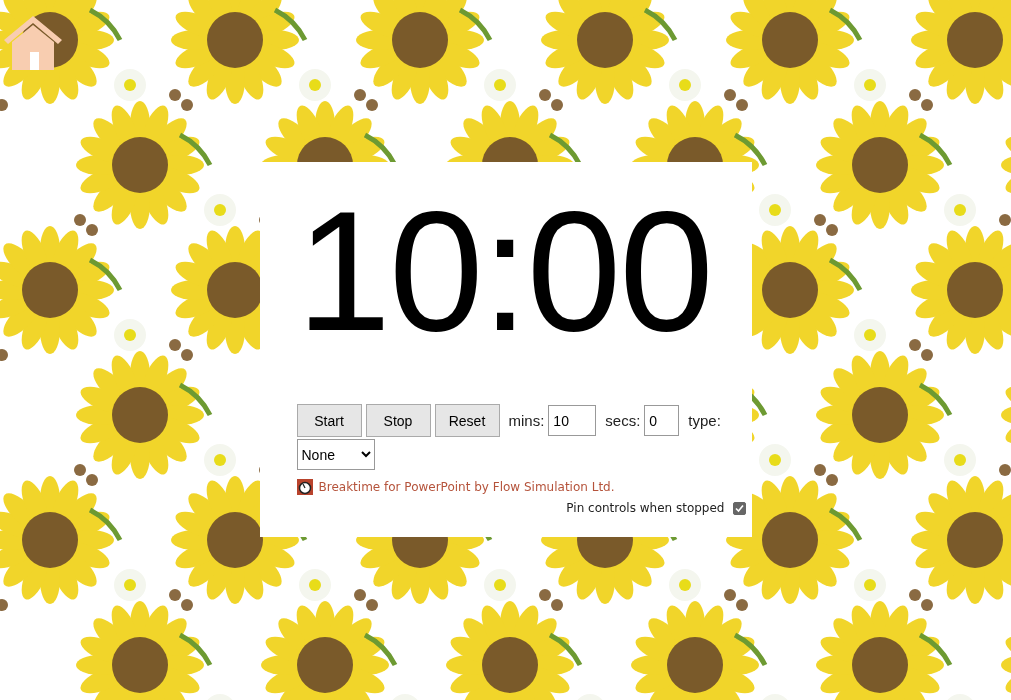  What do you see at coordinates (466, 487) in the screenshot?
I see `credit-link: Breaktime for PowerPoint by Flow Simulation Ltd.` at bounding box center [466, 487].